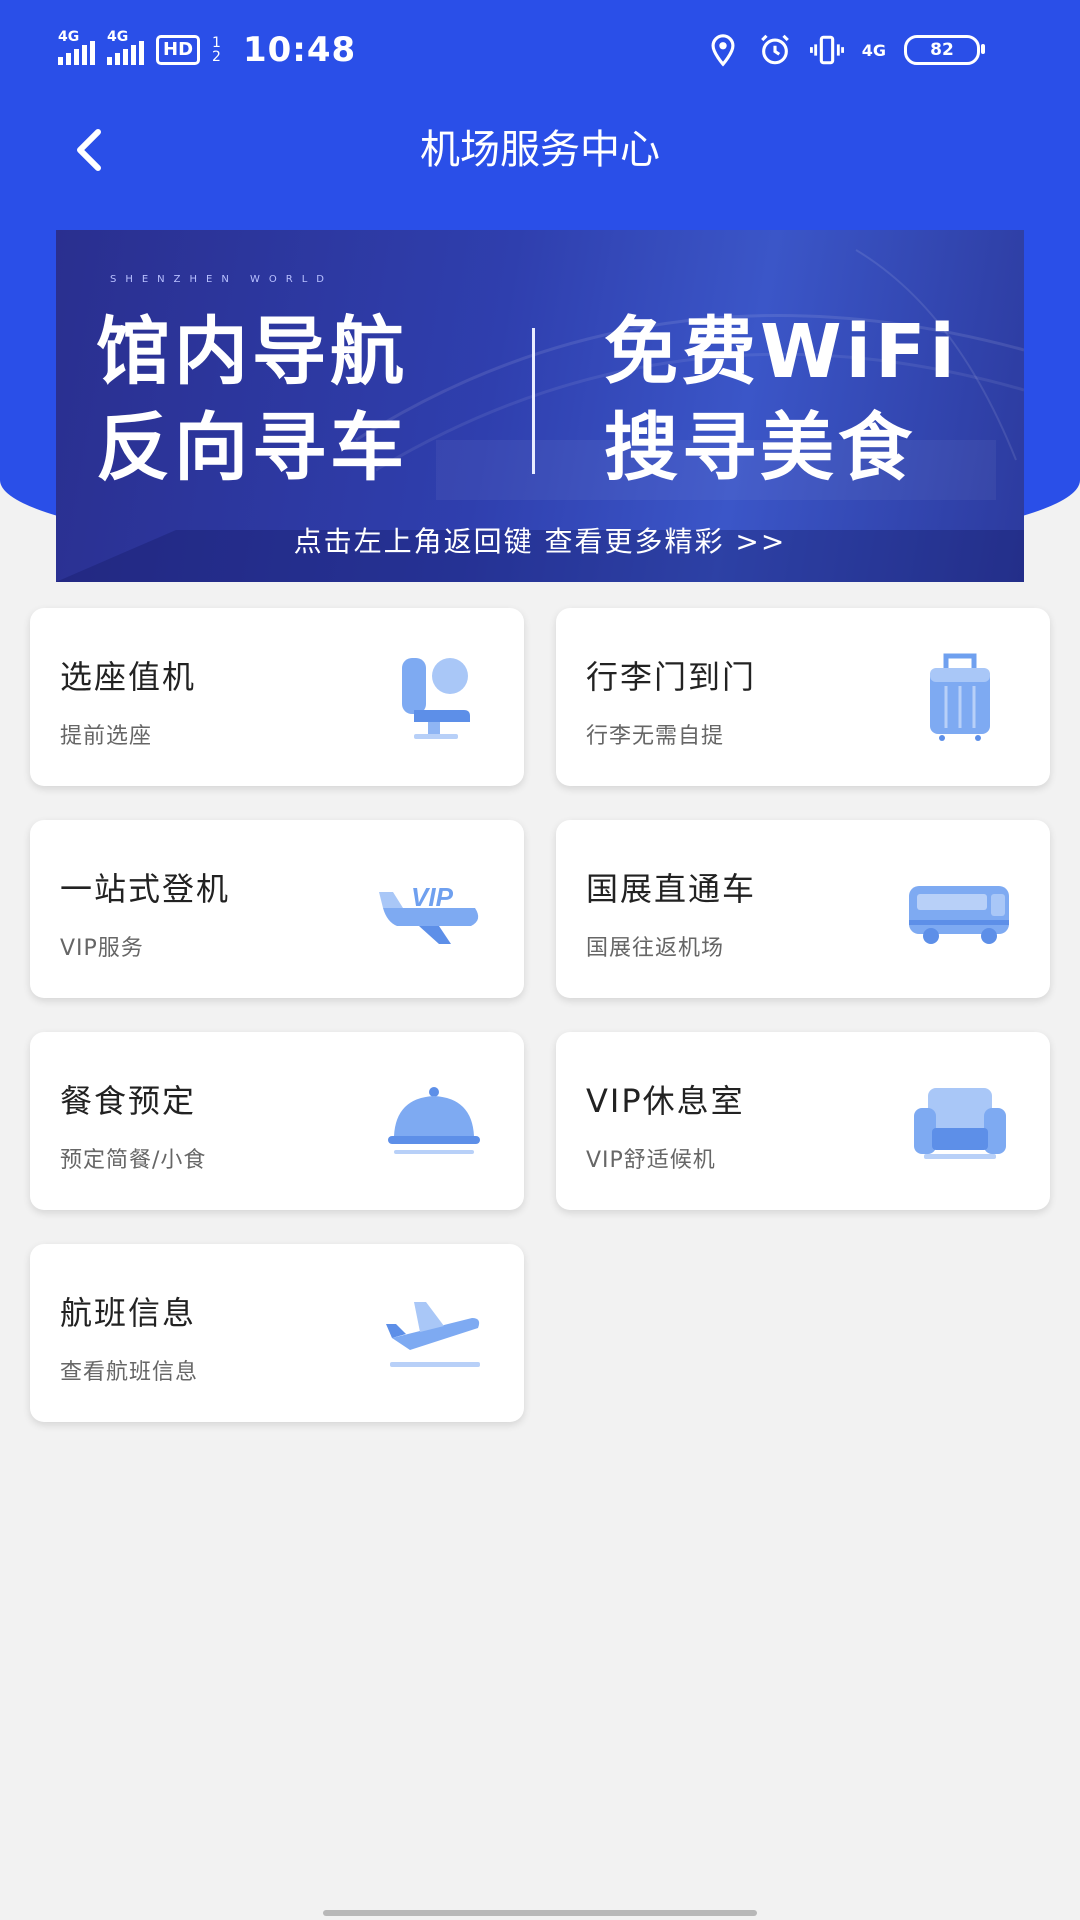 This screenshot has width=1080, height=1920. I want to click on card-title: 选座值机, so click(128, 677).